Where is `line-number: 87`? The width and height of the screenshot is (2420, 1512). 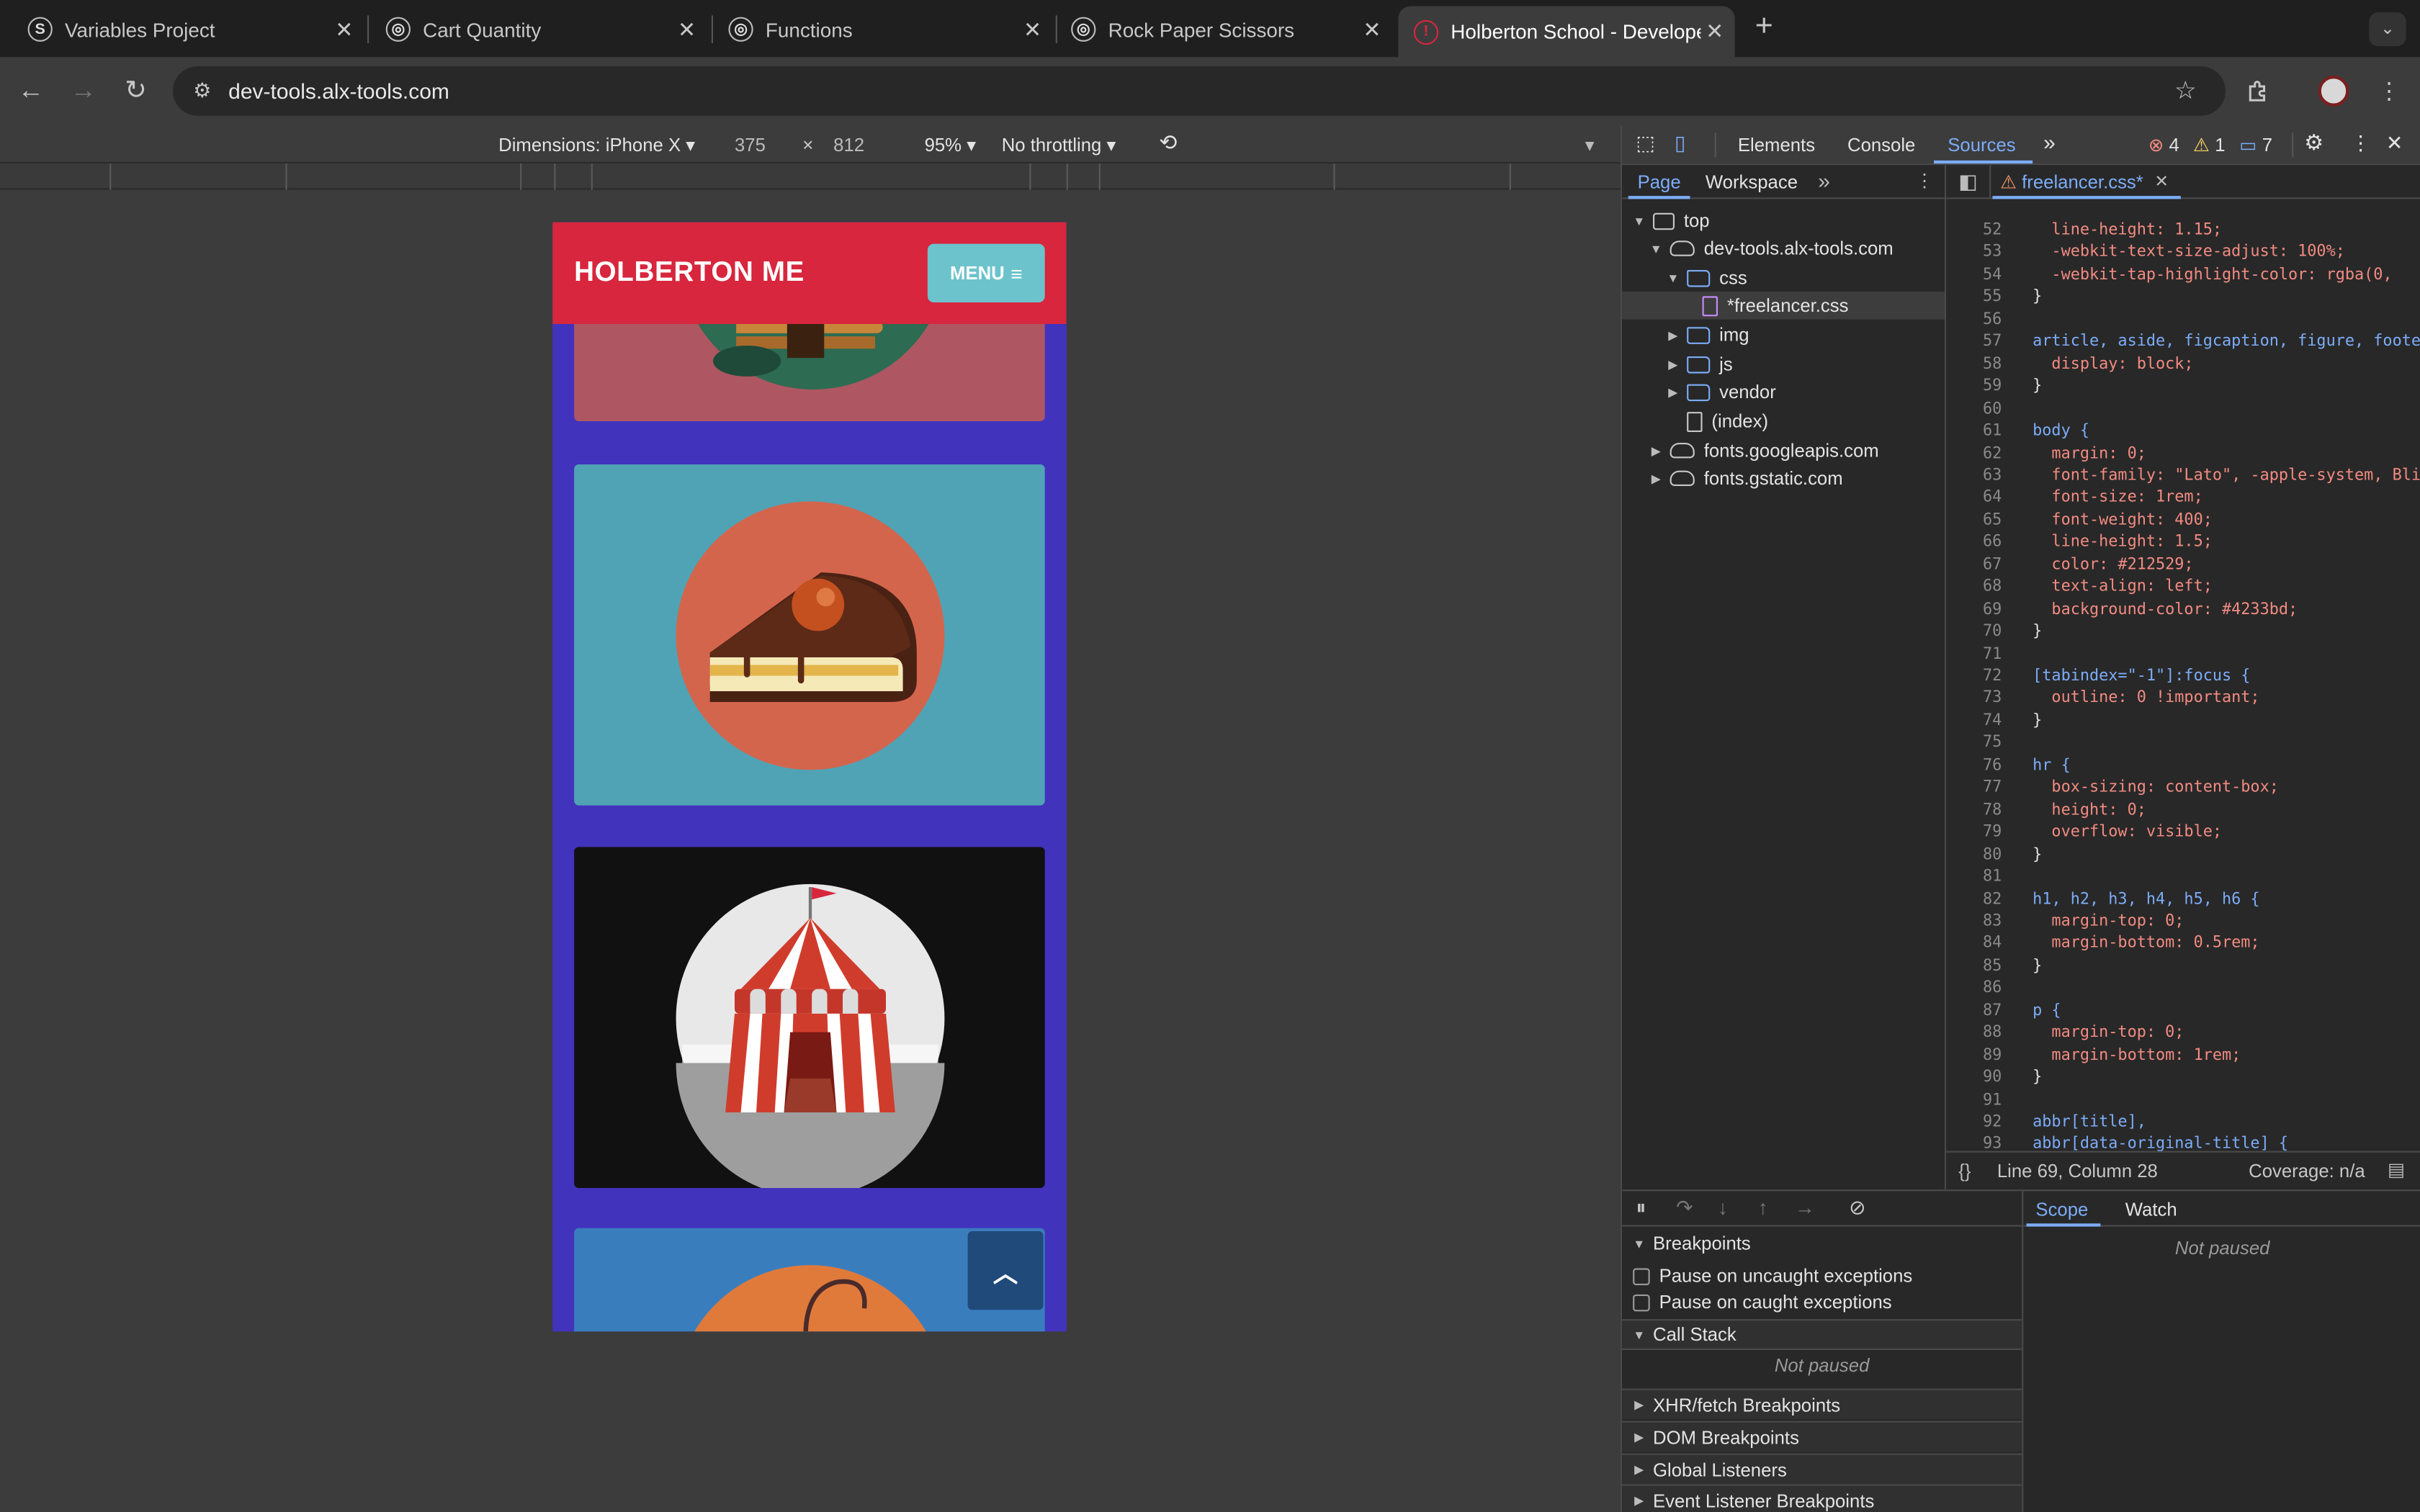 line-number: 87 is located at coordinates (1974, 1012).